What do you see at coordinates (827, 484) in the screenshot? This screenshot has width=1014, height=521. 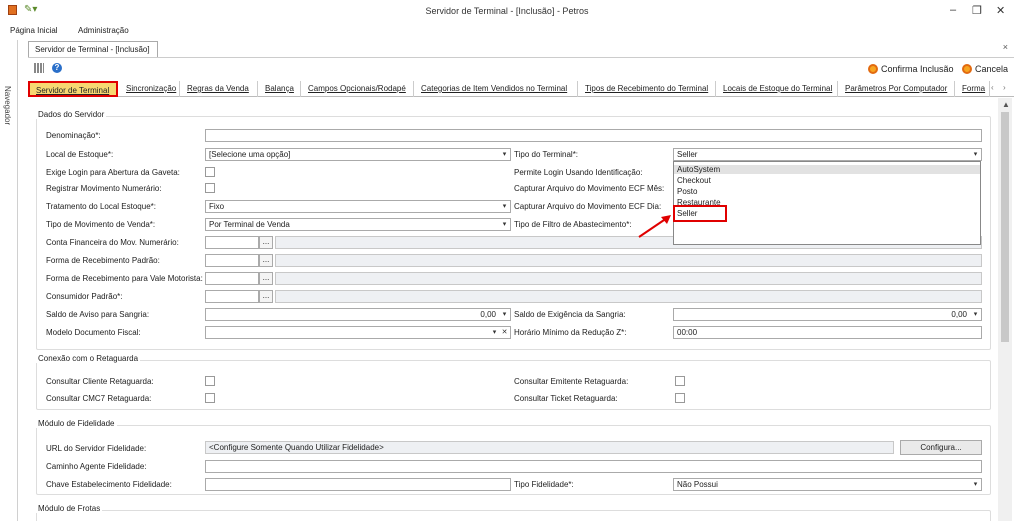 I see `tipo-fidelidade-select: Não Possui ▾` at bounding box center [827, 484].